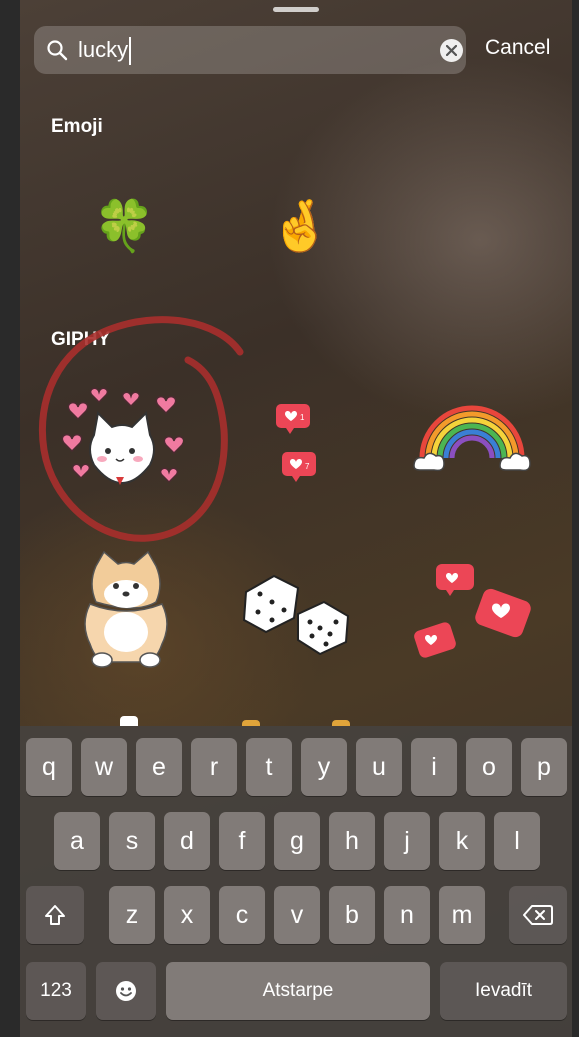 The height and width of the screenshot is (1037, 579). I want to click on return-key: Ievadīt, so click(503, 991).